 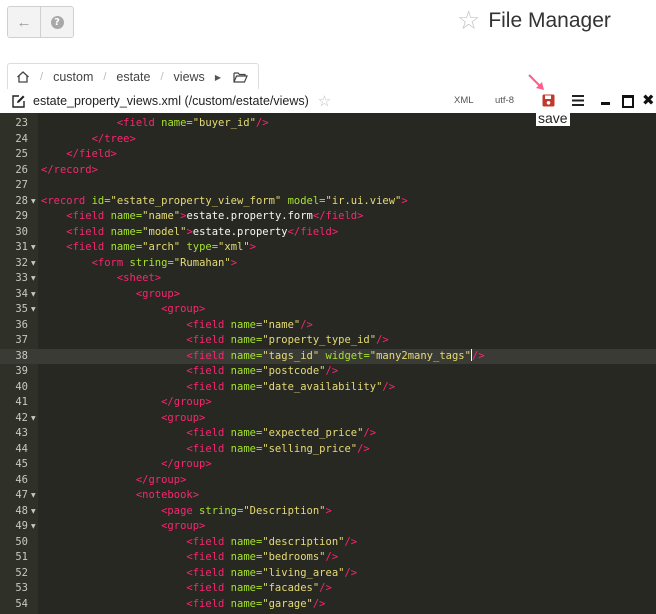 What do you see at coordinates (23, 77) in the screenshot?
I see `home-icon` at bounding box center [23, 77].